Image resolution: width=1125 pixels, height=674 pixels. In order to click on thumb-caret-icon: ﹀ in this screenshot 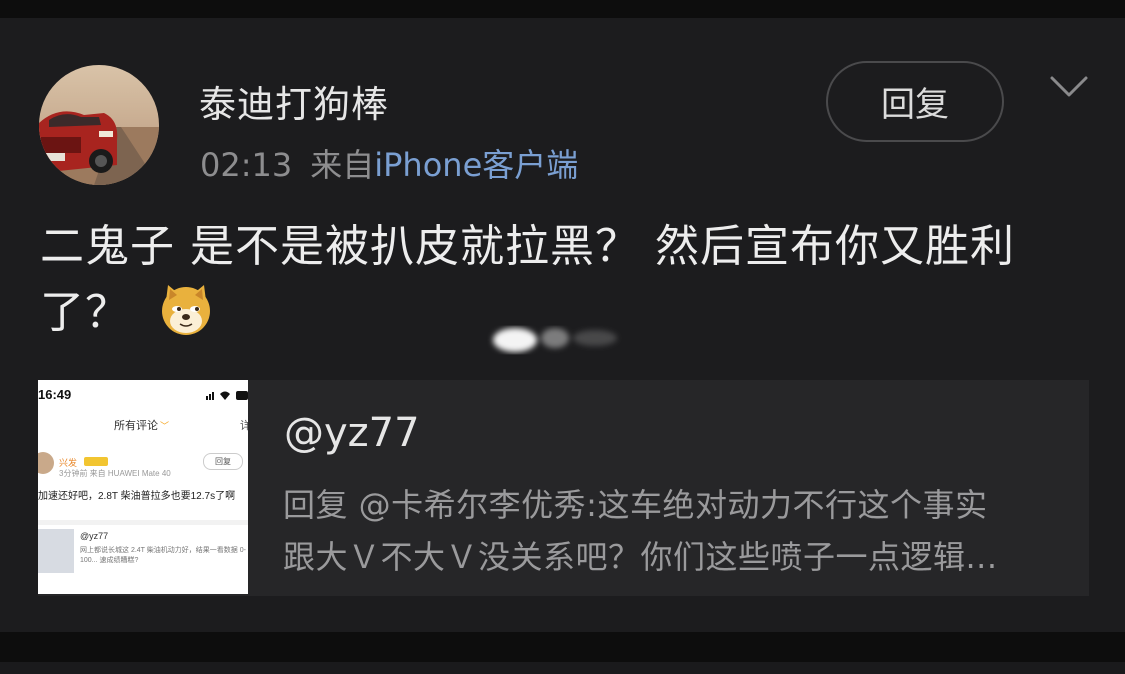, I will do `click(165, 426)`.